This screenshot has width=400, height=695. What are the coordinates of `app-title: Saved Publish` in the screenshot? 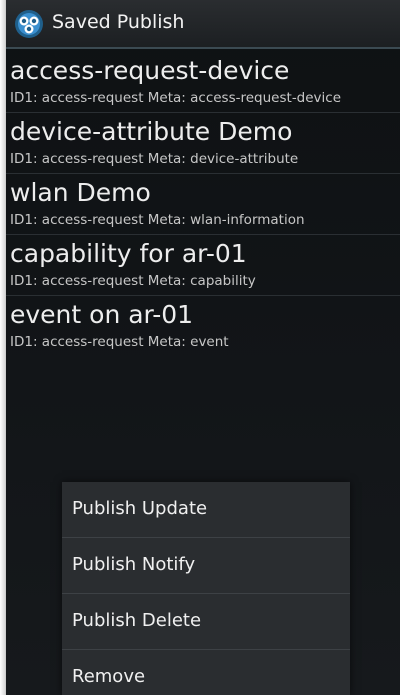 It's located at (118, 22).